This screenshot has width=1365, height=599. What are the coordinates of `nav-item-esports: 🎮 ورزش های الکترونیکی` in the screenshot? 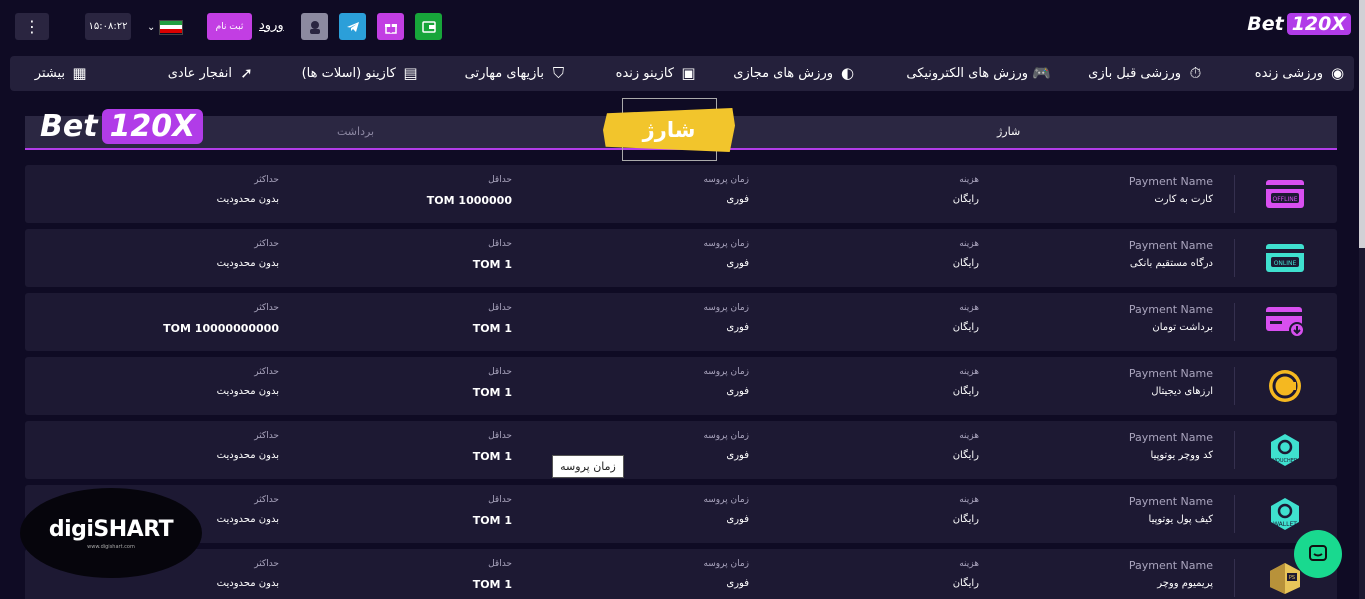 It's located at (978, 73).